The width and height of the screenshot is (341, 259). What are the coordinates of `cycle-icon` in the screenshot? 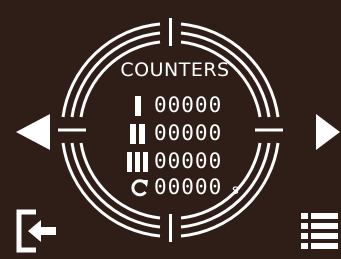 It's located at (139, 188).